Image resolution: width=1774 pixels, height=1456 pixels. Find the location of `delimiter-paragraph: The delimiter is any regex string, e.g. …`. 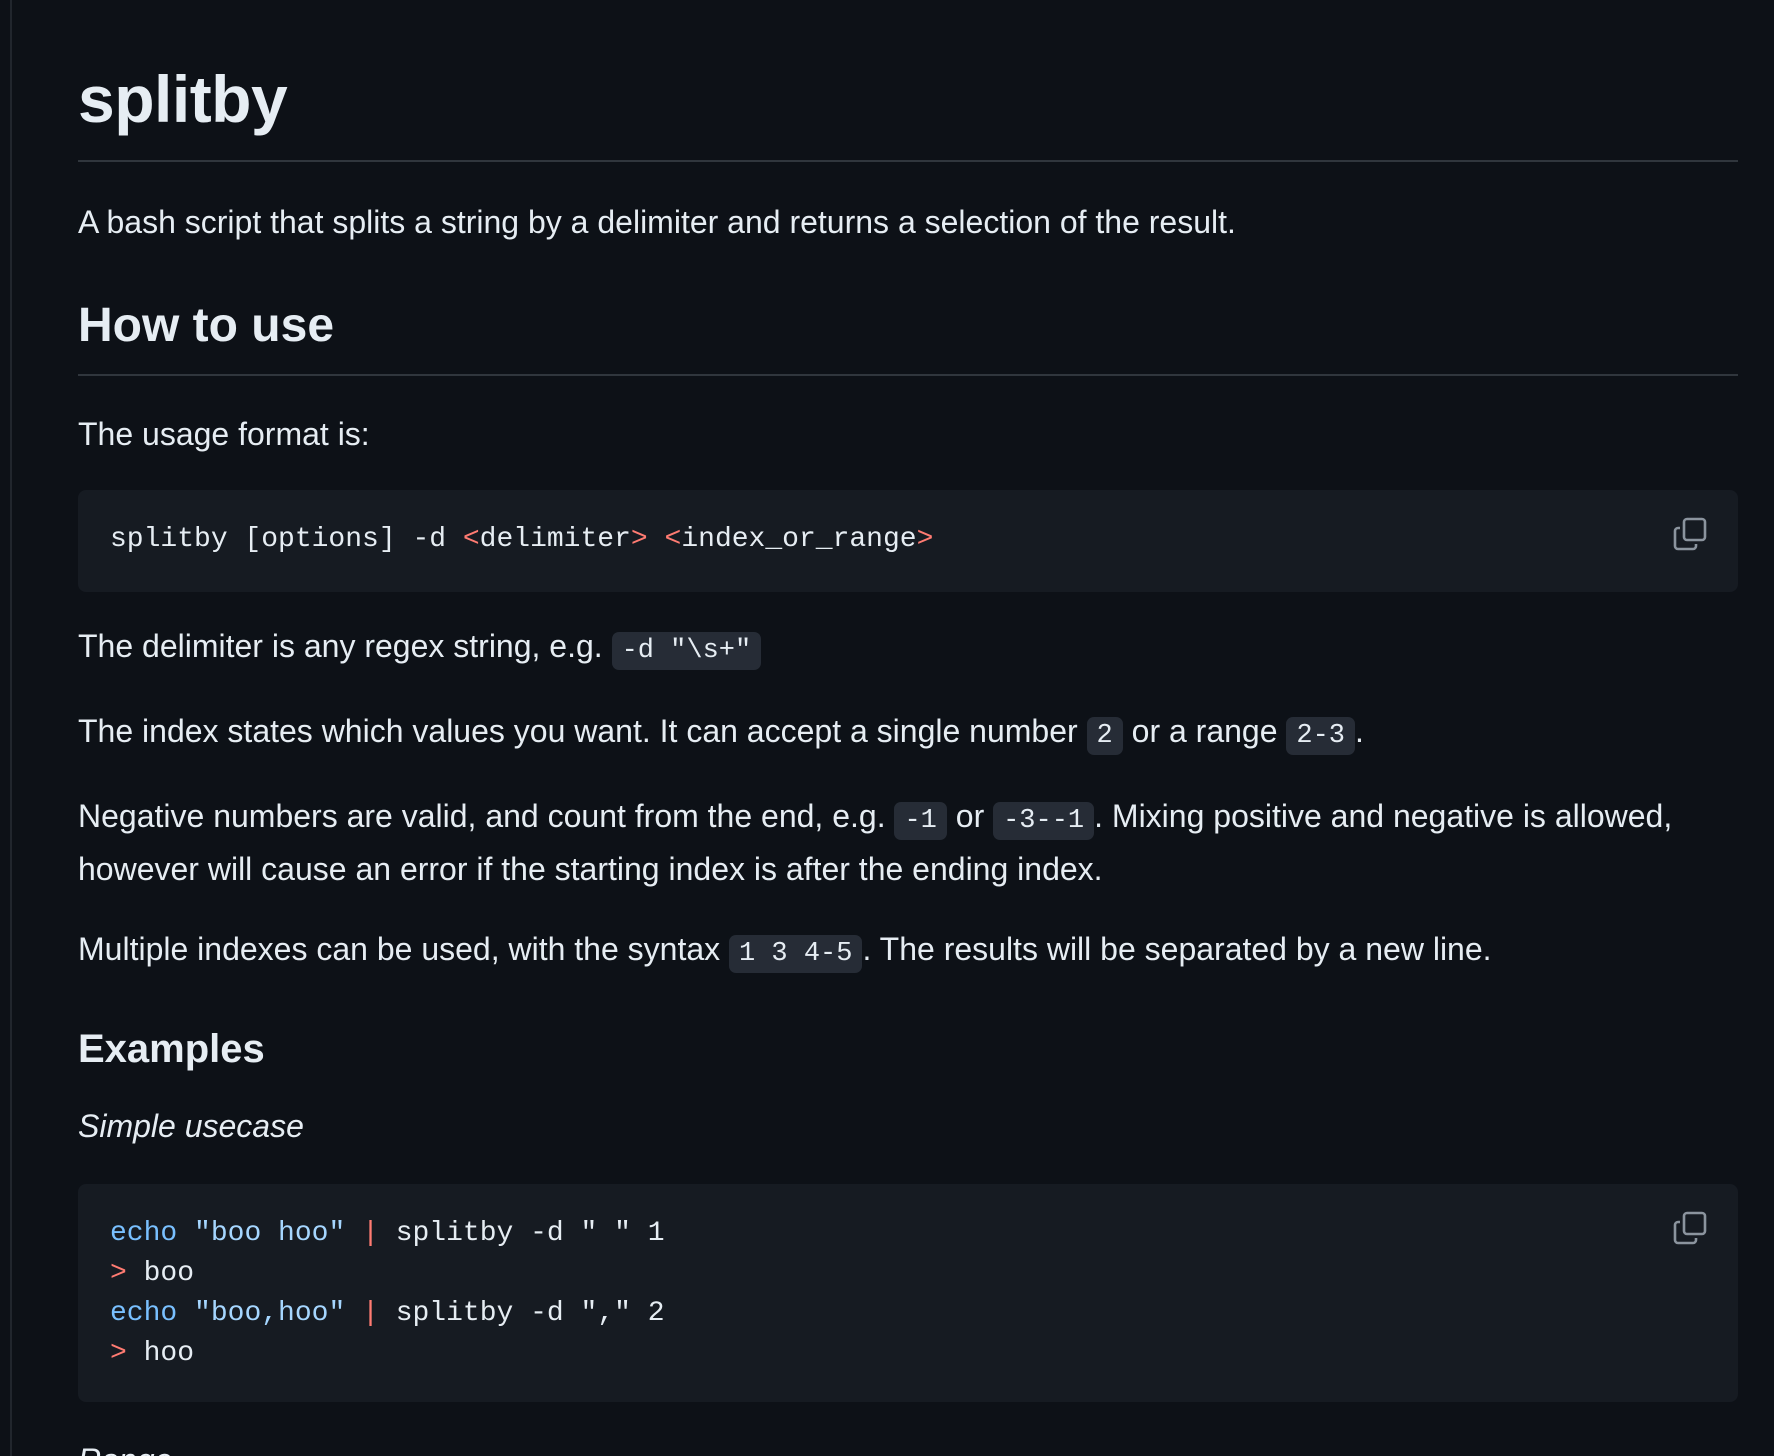

delimiter-paragraph: The delimiter is any regex string, e.g. … is located at coordinates (908, 648).